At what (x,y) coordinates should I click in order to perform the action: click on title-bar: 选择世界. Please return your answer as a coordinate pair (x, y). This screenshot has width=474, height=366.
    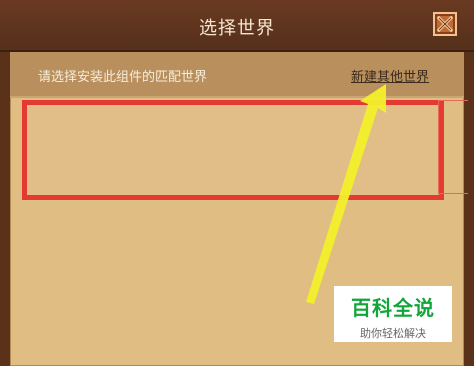
    Looking at the image, I should click on (237, 26).